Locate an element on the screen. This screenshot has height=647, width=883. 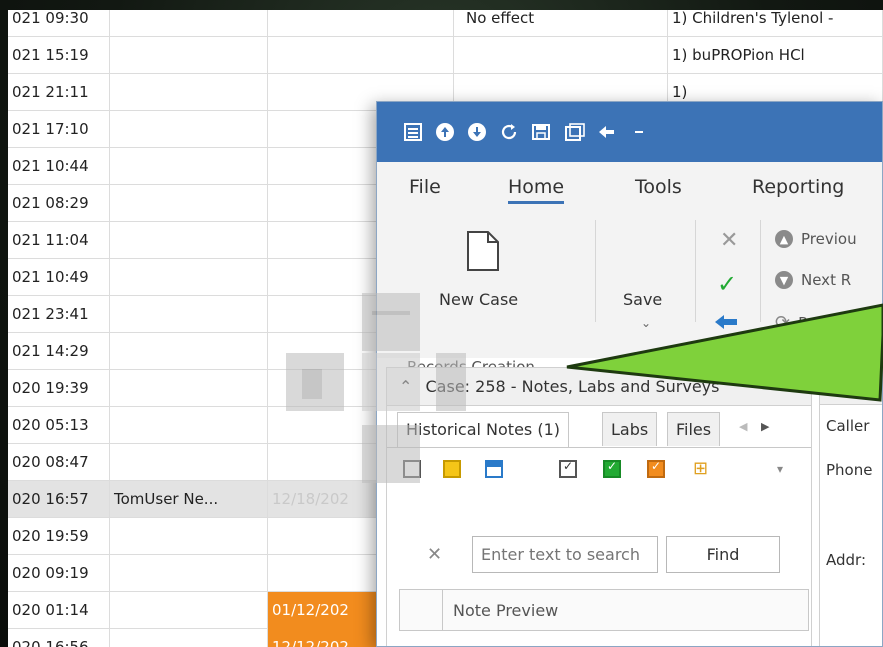
table-cell: 020 09:19 is located at coordinates (59, 573).